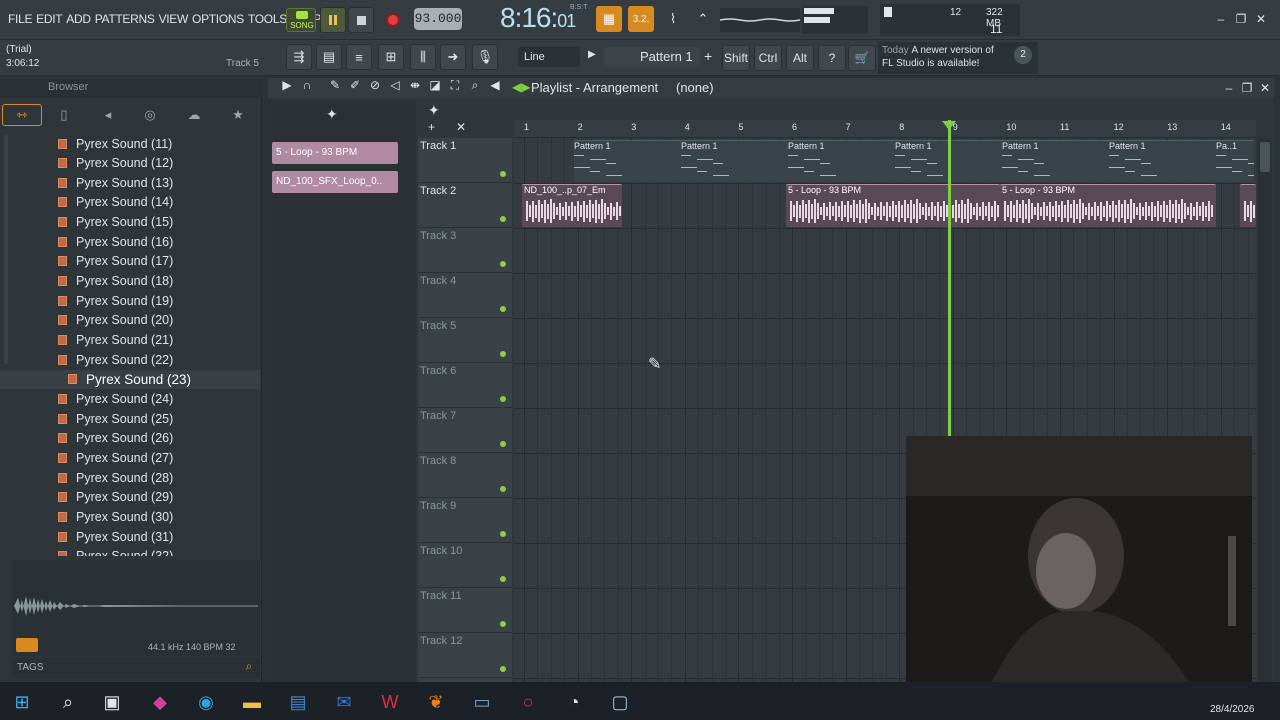 This screenshot has width=1280, height=720. What do you see at coordinates (333, 20) in the screenshot?
I see `pause-button` at bounding box center [333, 20].